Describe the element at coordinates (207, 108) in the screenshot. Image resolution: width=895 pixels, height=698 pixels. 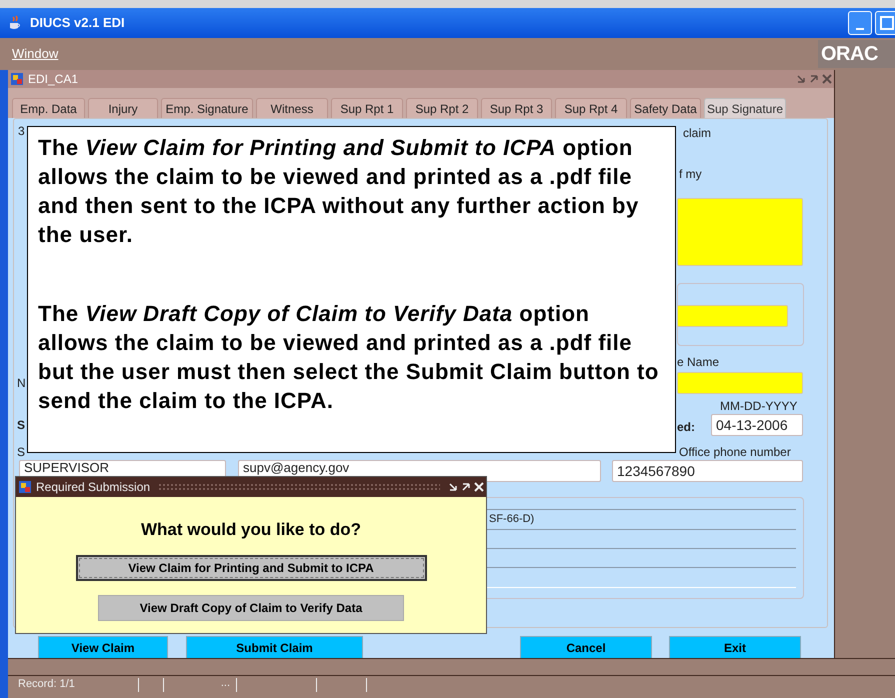
I see `tab: Emp. Signature` at that location.